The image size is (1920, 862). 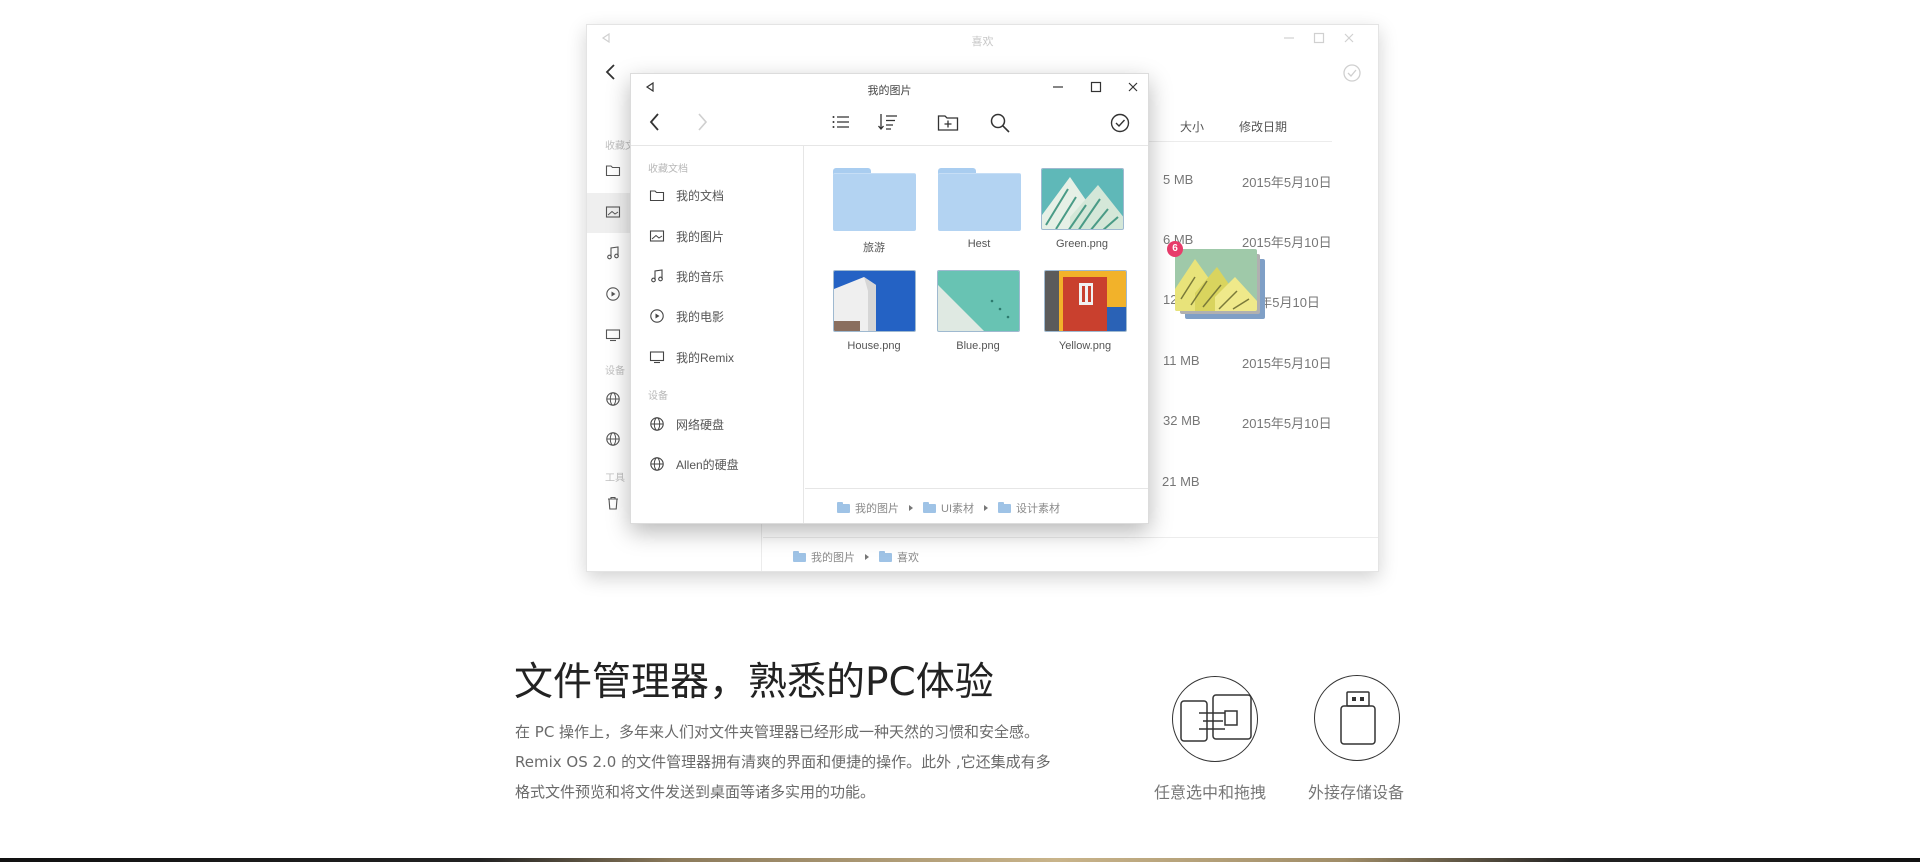 I want to click on bg-back-icon, so click(x=611, y=72).